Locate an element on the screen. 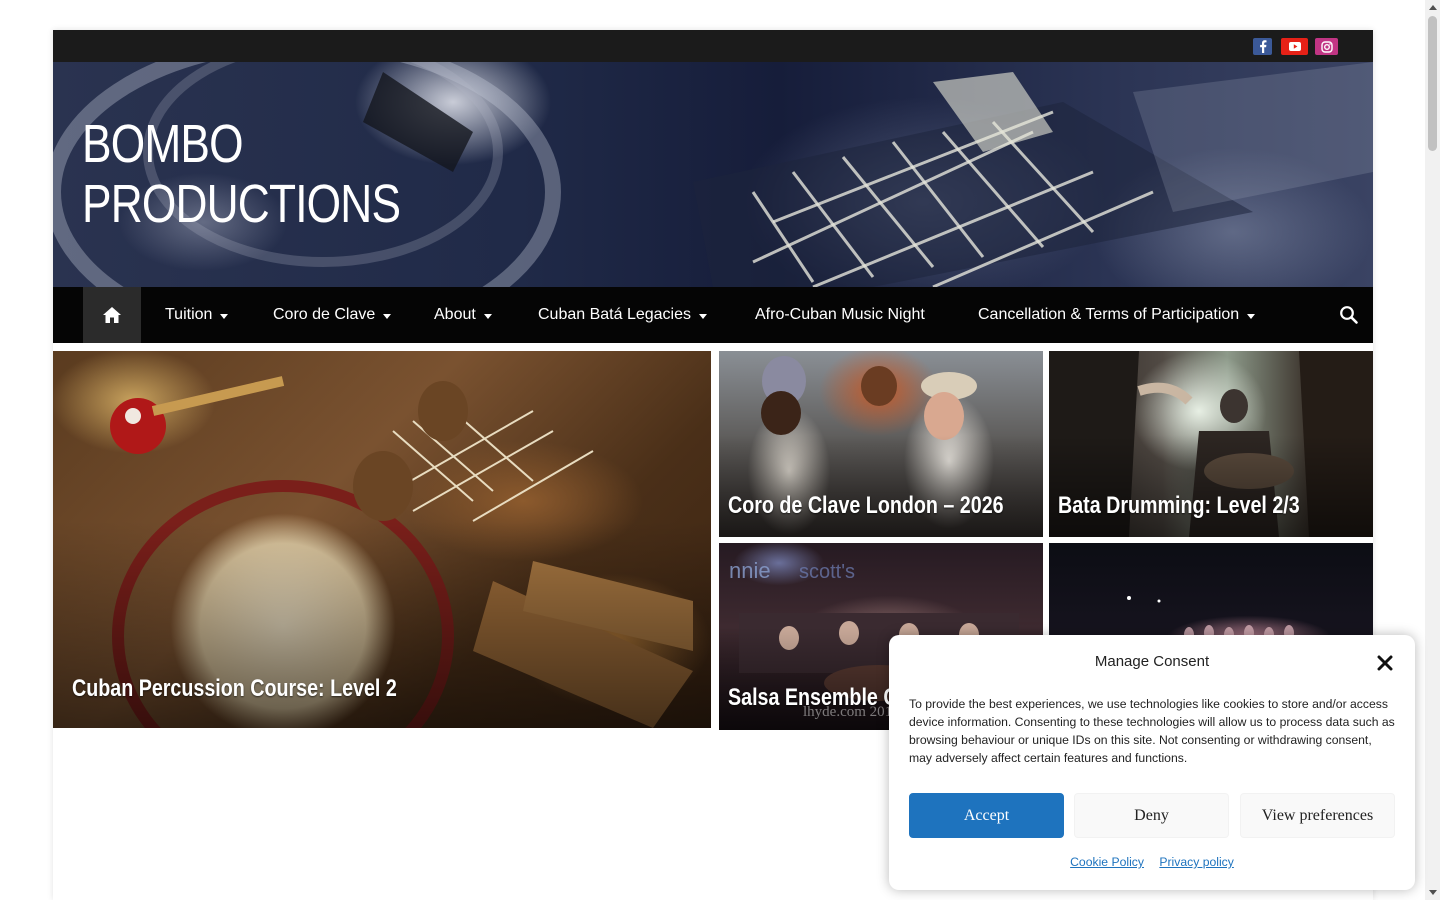  nav-item-label: Afro-Cuban Music Night is located at coordinates (840, 314).